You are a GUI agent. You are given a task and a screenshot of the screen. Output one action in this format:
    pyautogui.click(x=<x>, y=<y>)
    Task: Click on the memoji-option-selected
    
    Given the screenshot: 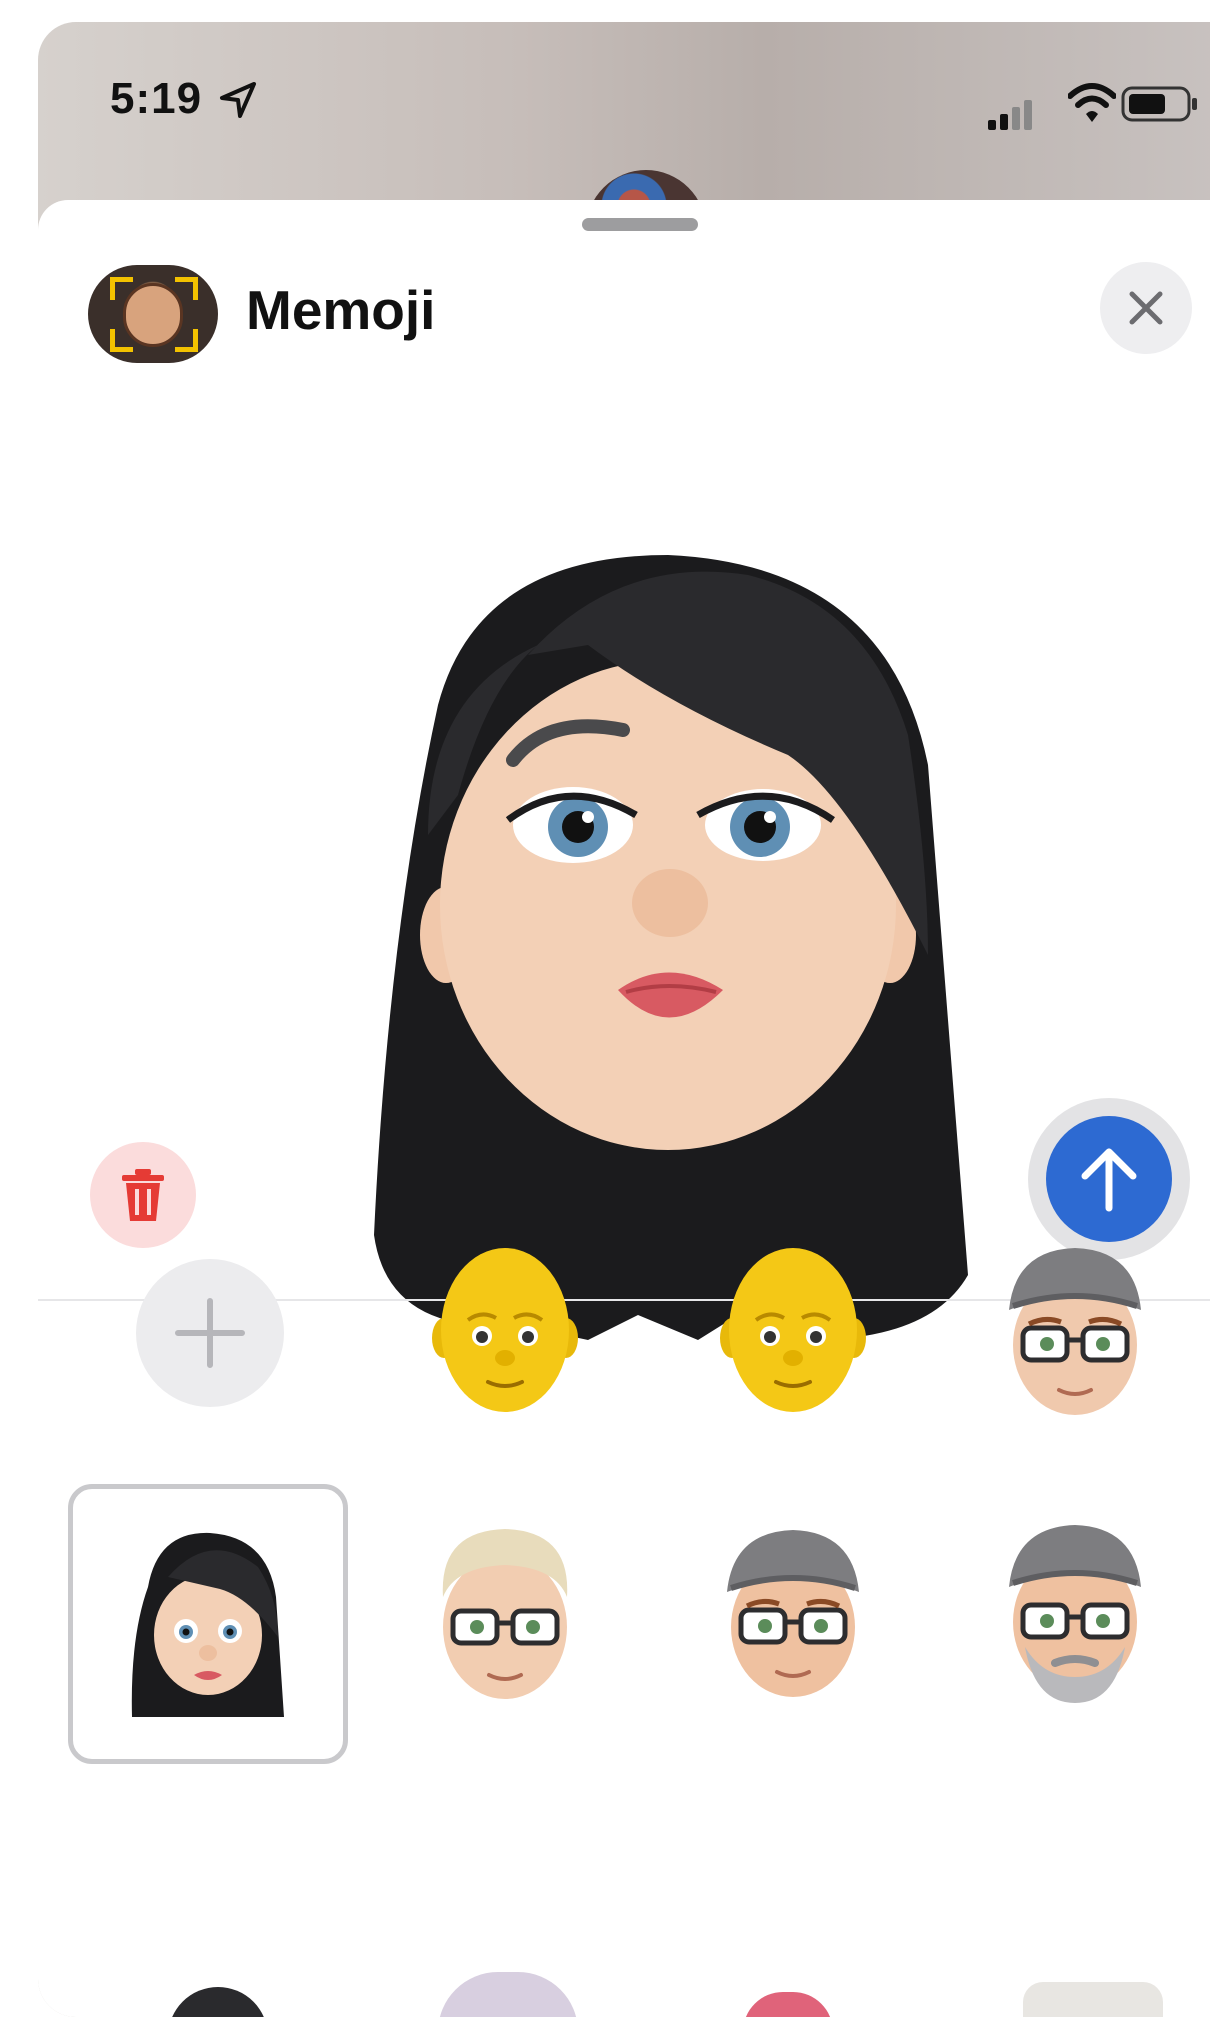 What is the action you would take?
    pyautogui.click(x=208, y=1627)
    